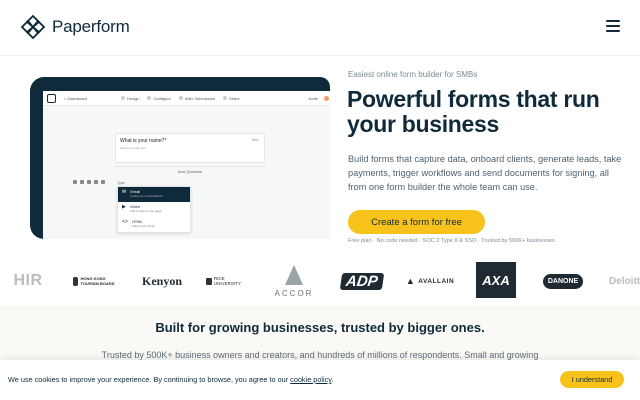 This screenshot has width=640, height=400. What do you see at coordinates (138, 223) in the screenshot?
I see `dropdown-item-html: <> HTML Add a code block` at bounding box center [138, 223].